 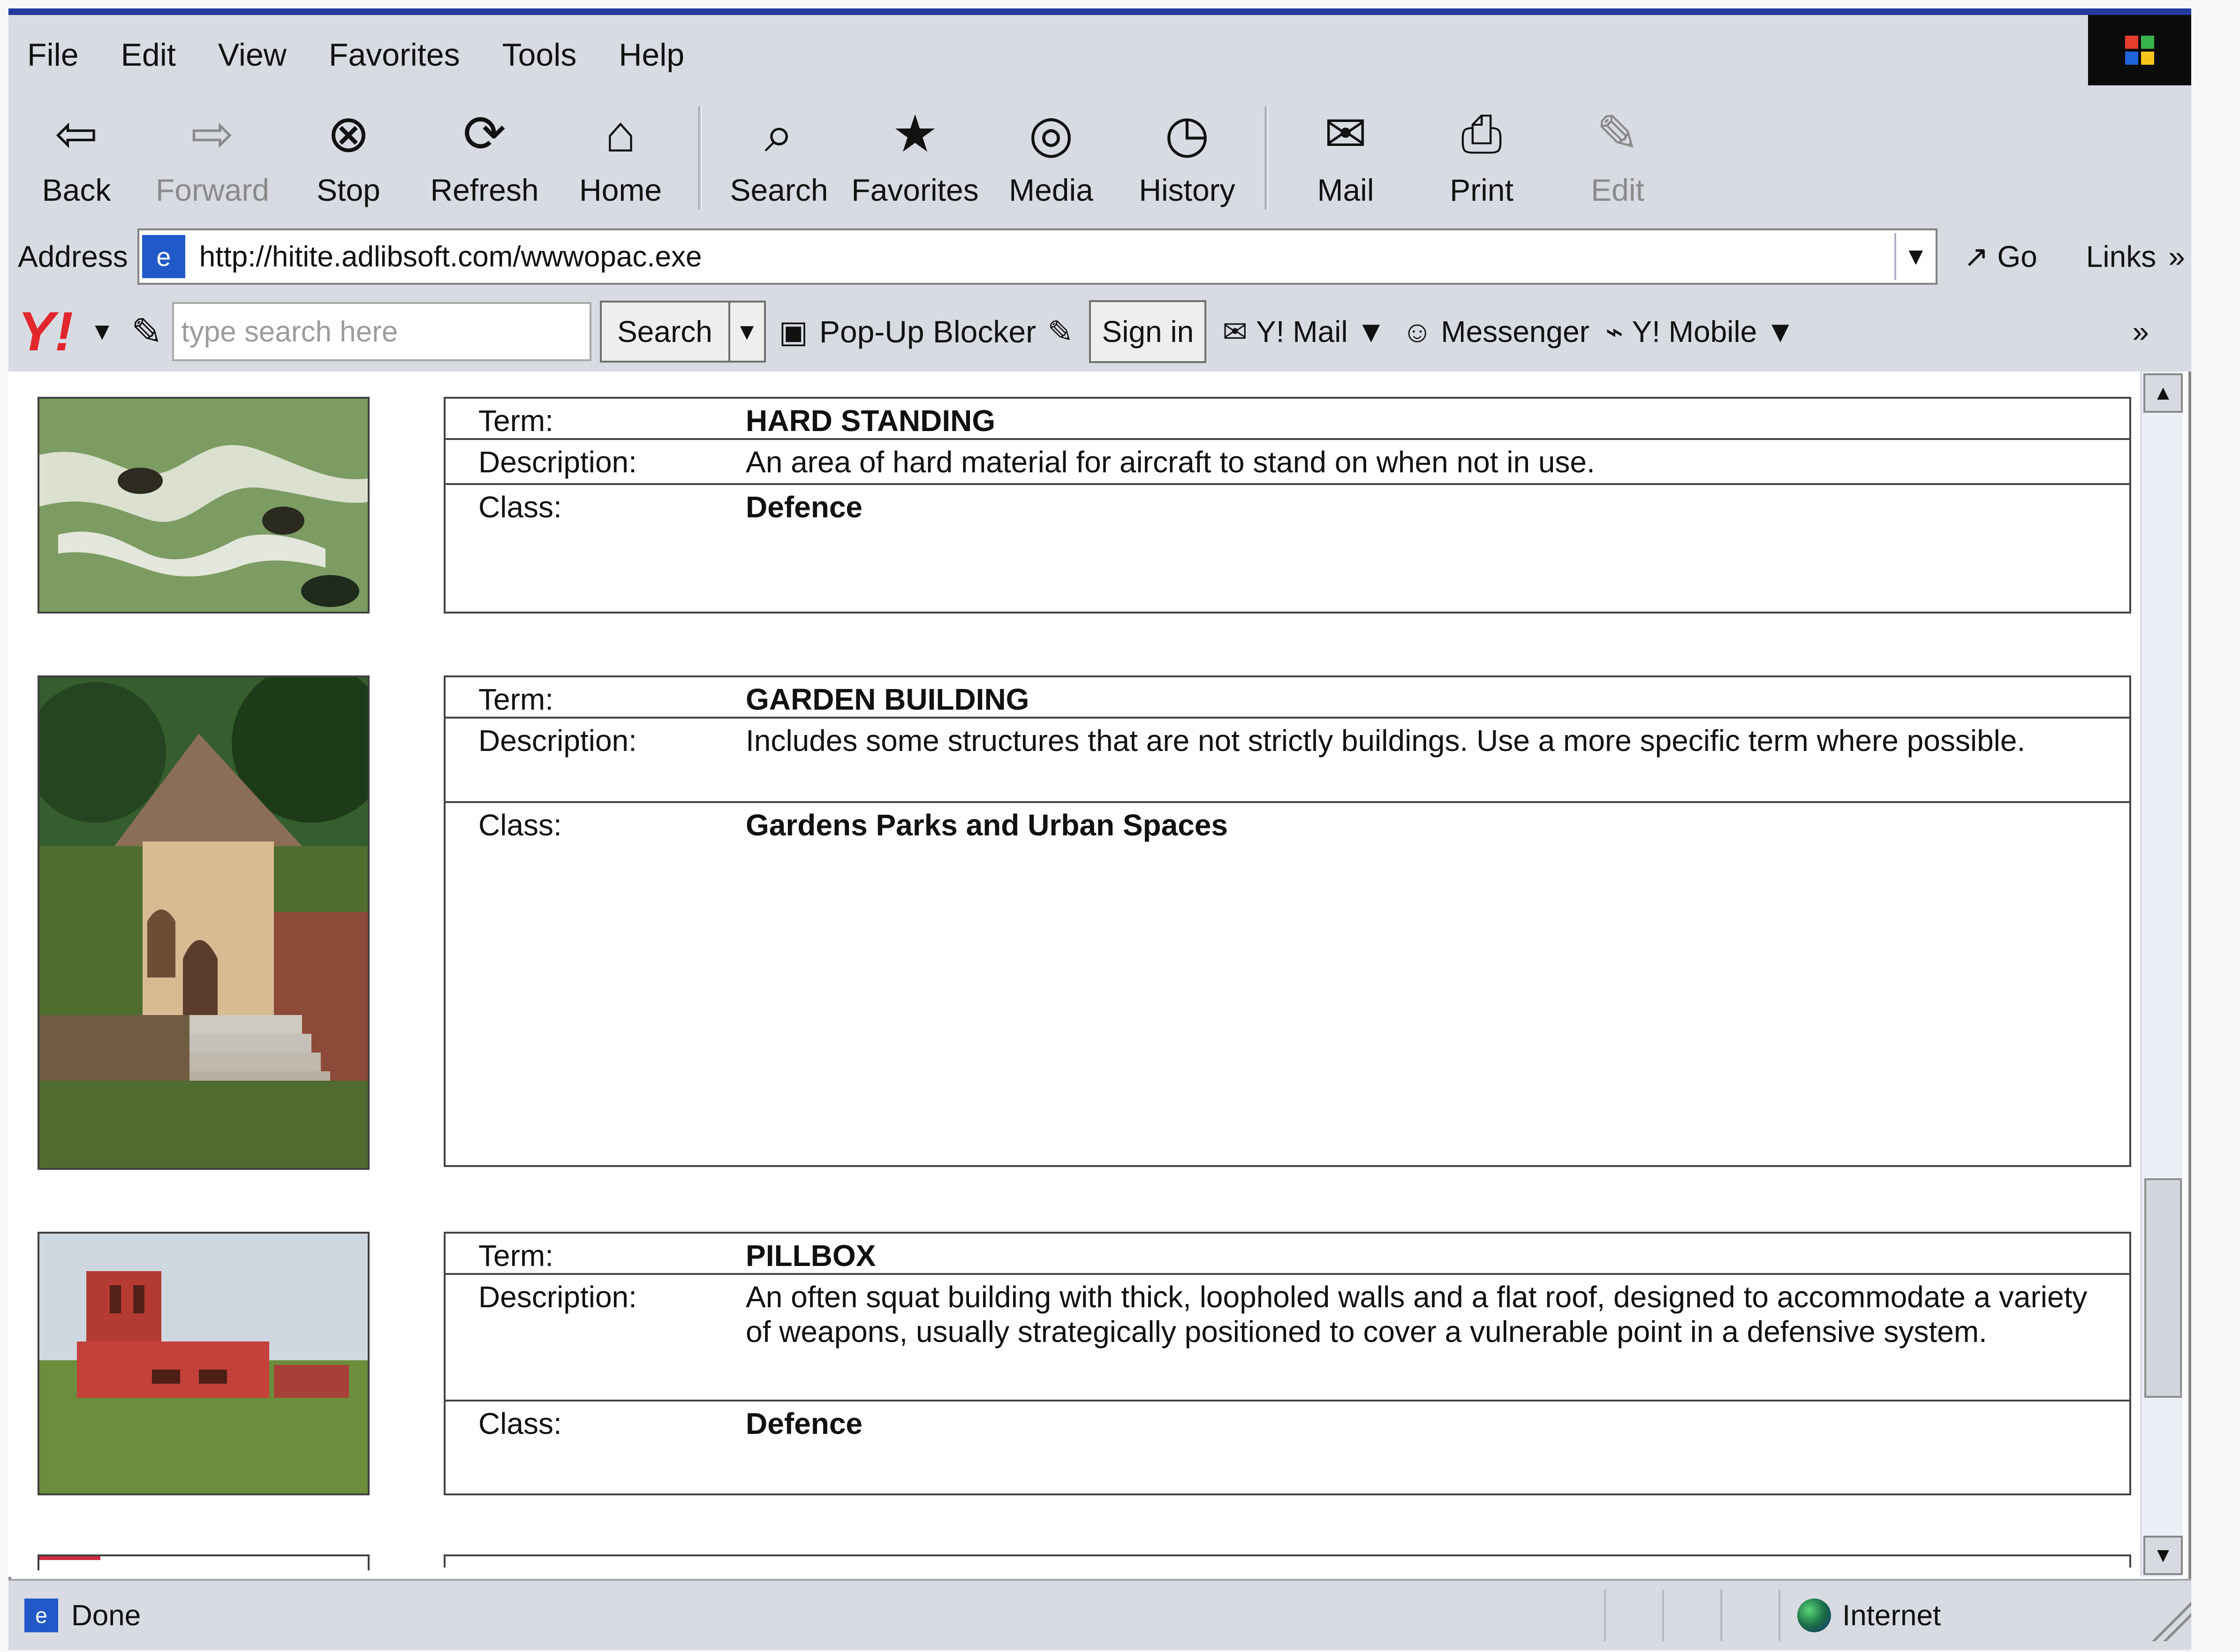 What do you see at coordinates (2001, 256) in the screenshot?
I see `go-button: ↗ Go` at bounding box center [2001, 256].